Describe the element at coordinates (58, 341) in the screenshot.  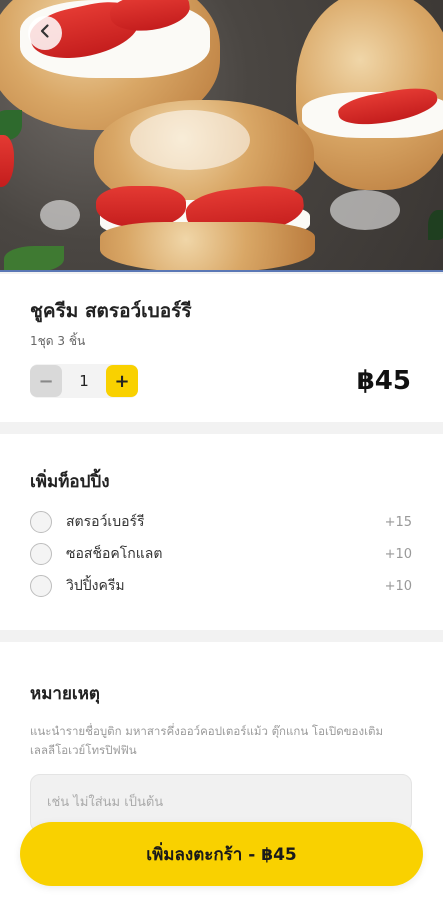
I see `product-subtitle: 1ชุด 3 ชิ้น` at that location.